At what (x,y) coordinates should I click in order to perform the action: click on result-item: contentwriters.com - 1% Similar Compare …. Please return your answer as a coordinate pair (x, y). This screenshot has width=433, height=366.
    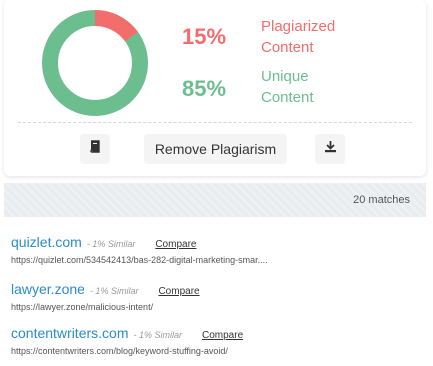
    Looking at the image, I should click on (127, 340).